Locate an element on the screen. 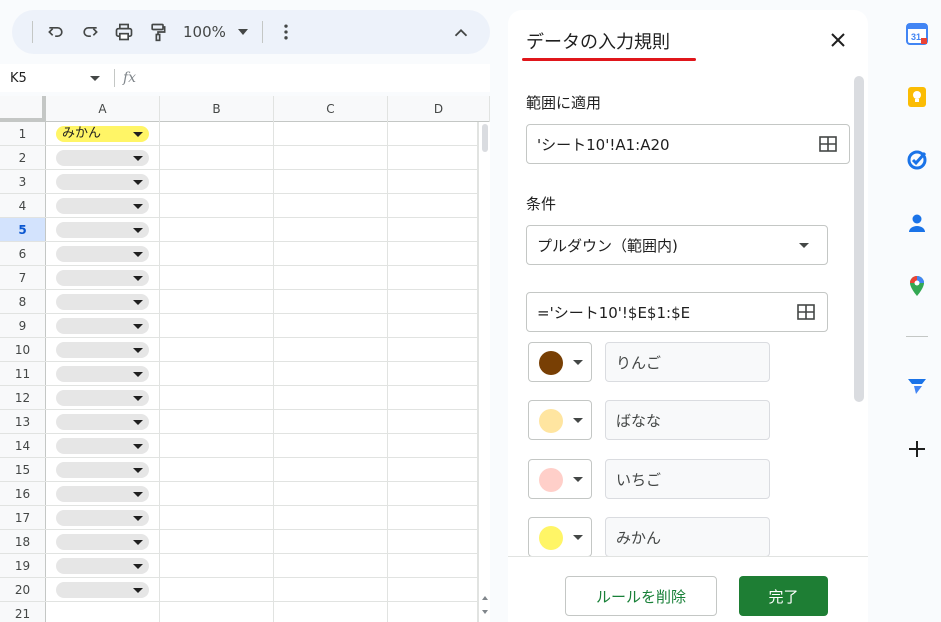  row-header: 15 is located at coordinates (23, 469).